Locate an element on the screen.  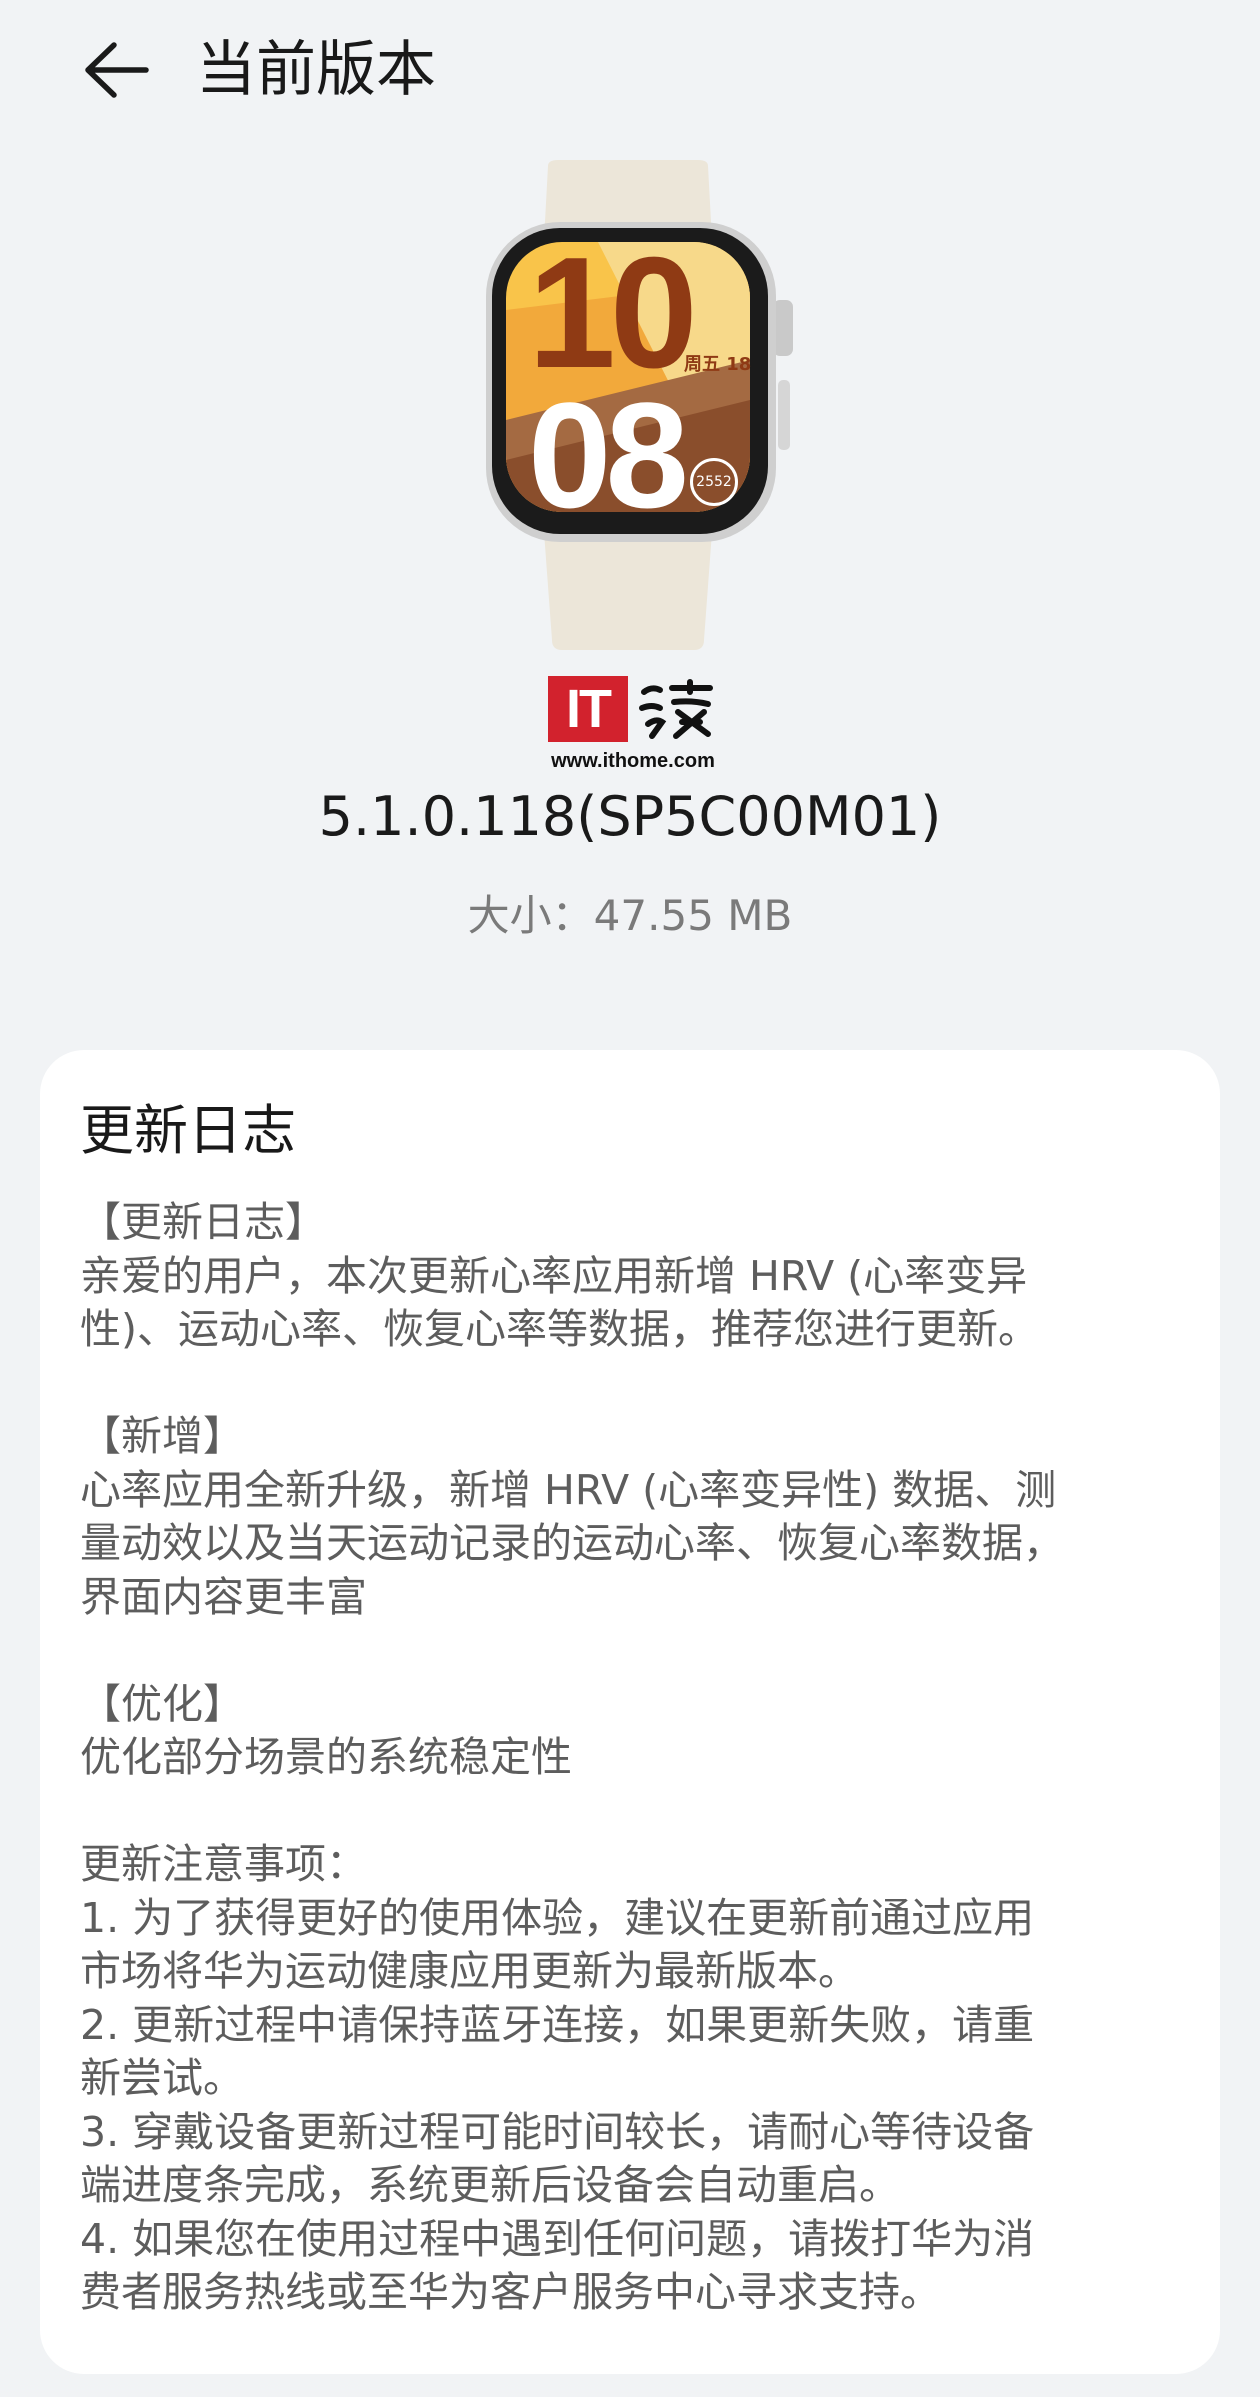
changelog-title: 更新日志 is located at coordinates (188, 1130).